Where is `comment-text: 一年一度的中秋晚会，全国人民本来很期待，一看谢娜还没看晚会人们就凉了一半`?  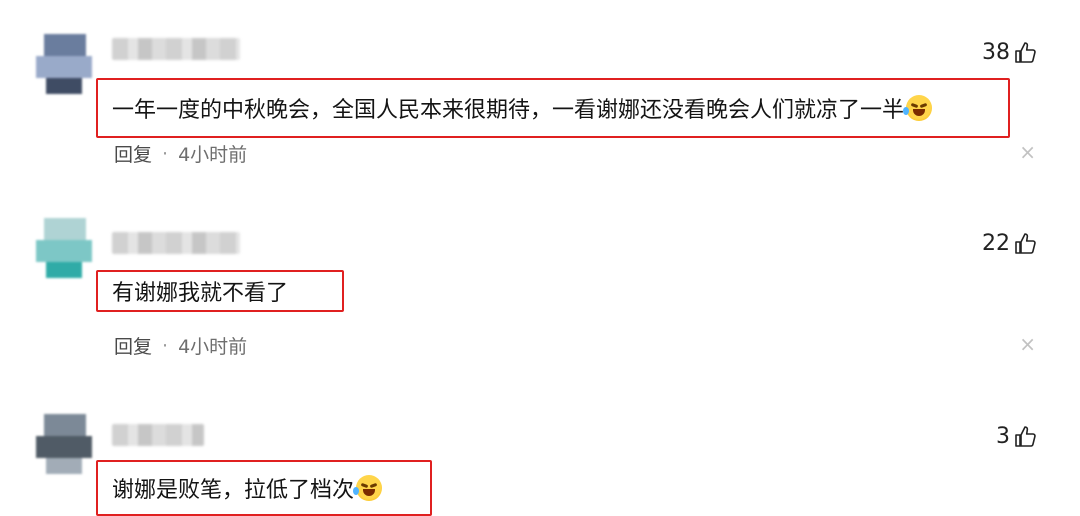
comment-text: 一年一度的中秋晚会，全国人民本来很期待，一看谢娜还没看晚会人们就凉了一半 is located at coordinates (508, 110).